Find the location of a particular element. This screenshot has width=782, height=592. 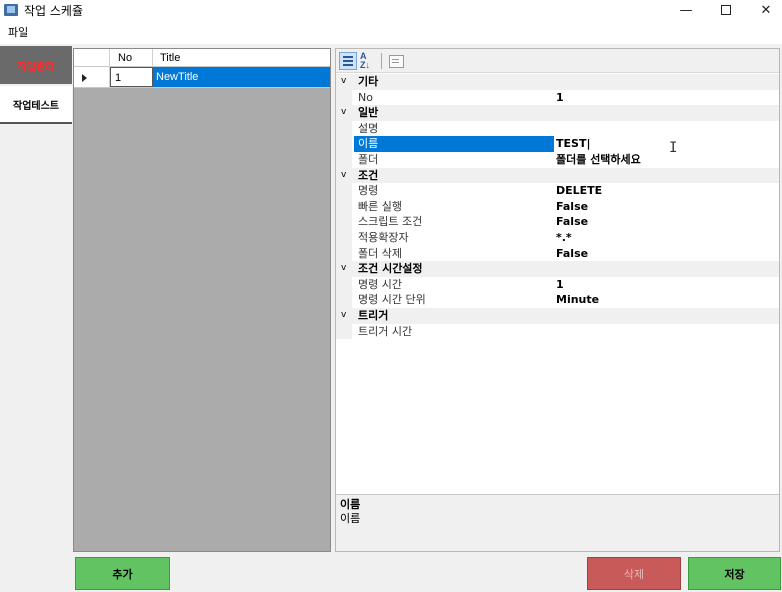

alphabetical-sort-icon: A Z↓ is located at coordinates (369, 61).